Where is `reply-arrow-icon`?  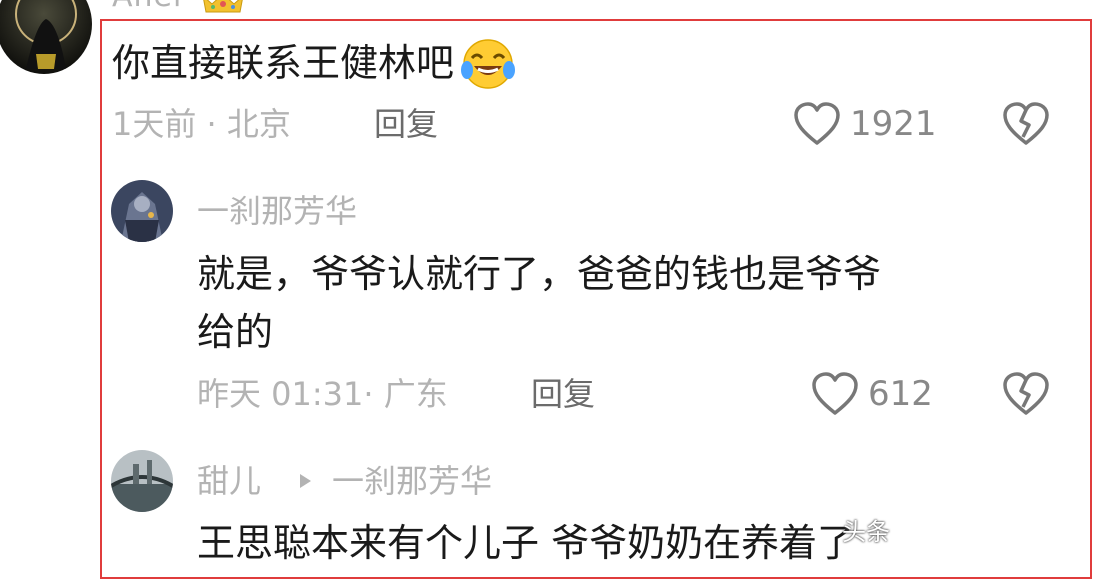
reply-arrow-icon is located at coordinates (305, 481).